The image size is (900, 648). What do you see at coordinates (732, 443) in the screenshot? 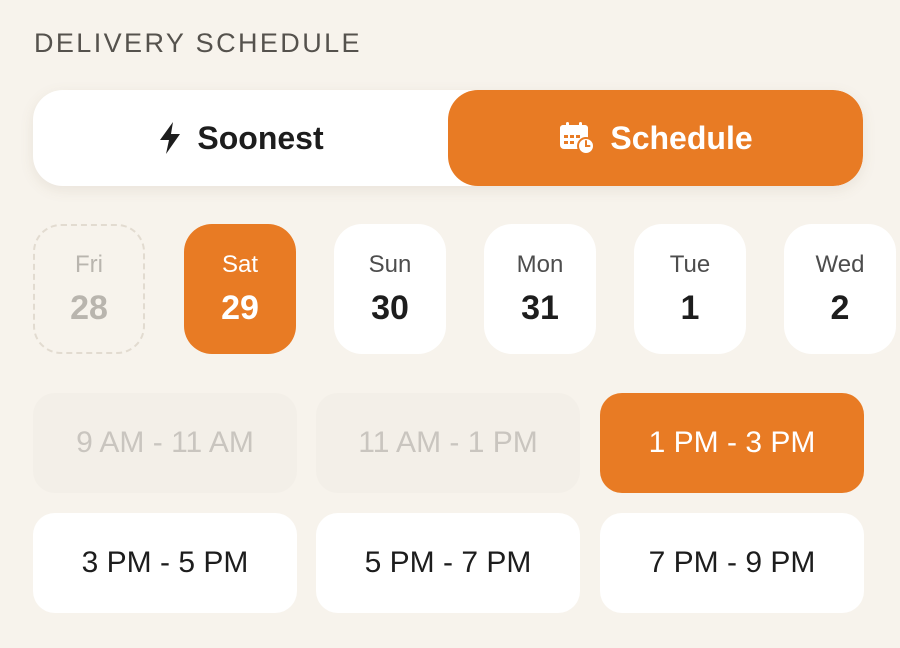
I see `time-slot: 1 PM - 3 PM` at bounding box center [732, 443].